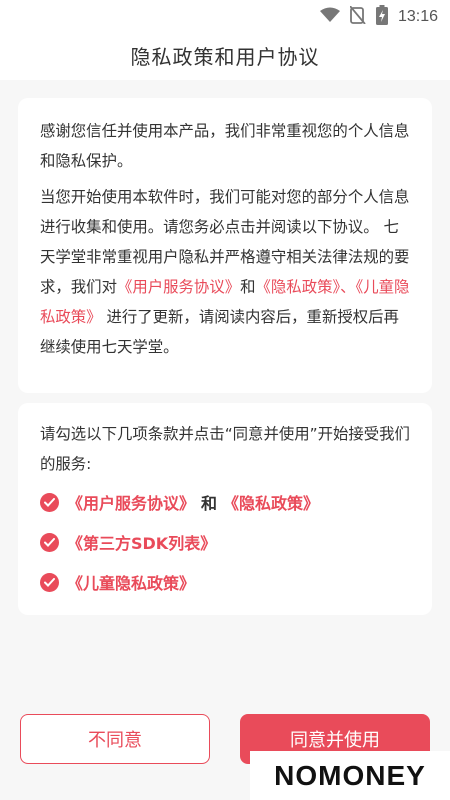  I want to click on battery-charging-icon, so click(381, 17).